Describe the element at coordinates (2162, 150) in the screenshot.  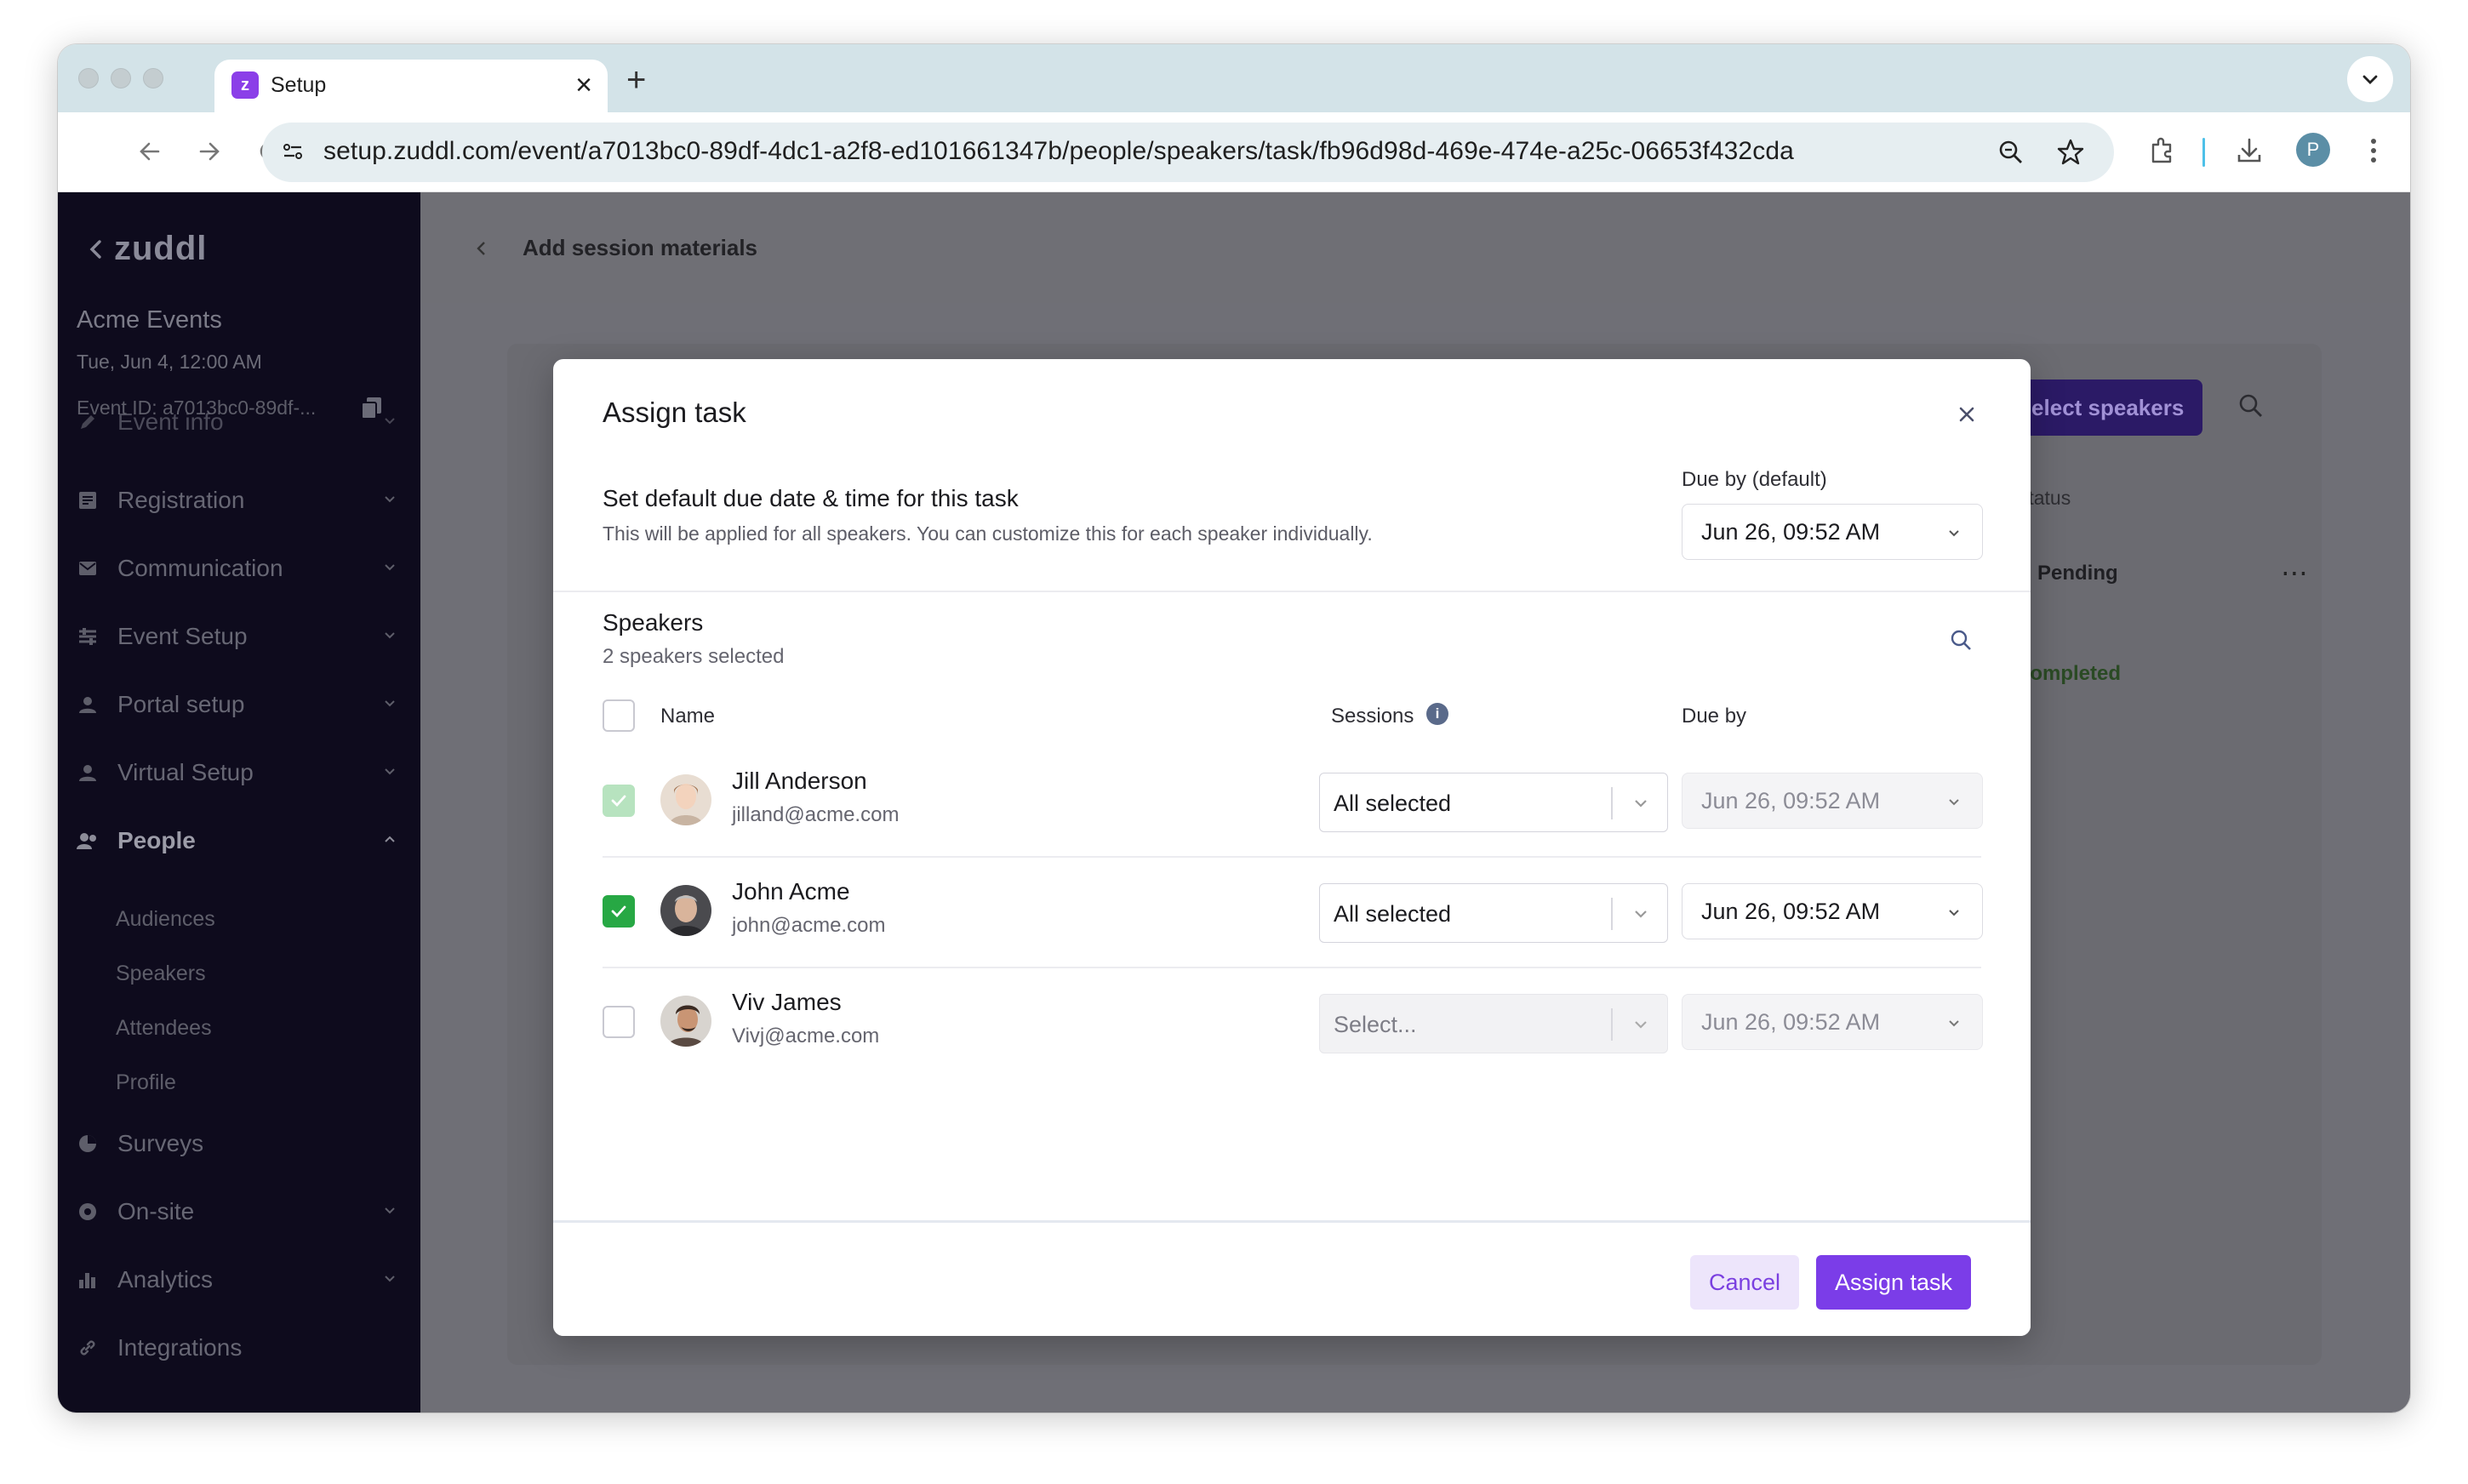
I see `extensions-icon` at that location.